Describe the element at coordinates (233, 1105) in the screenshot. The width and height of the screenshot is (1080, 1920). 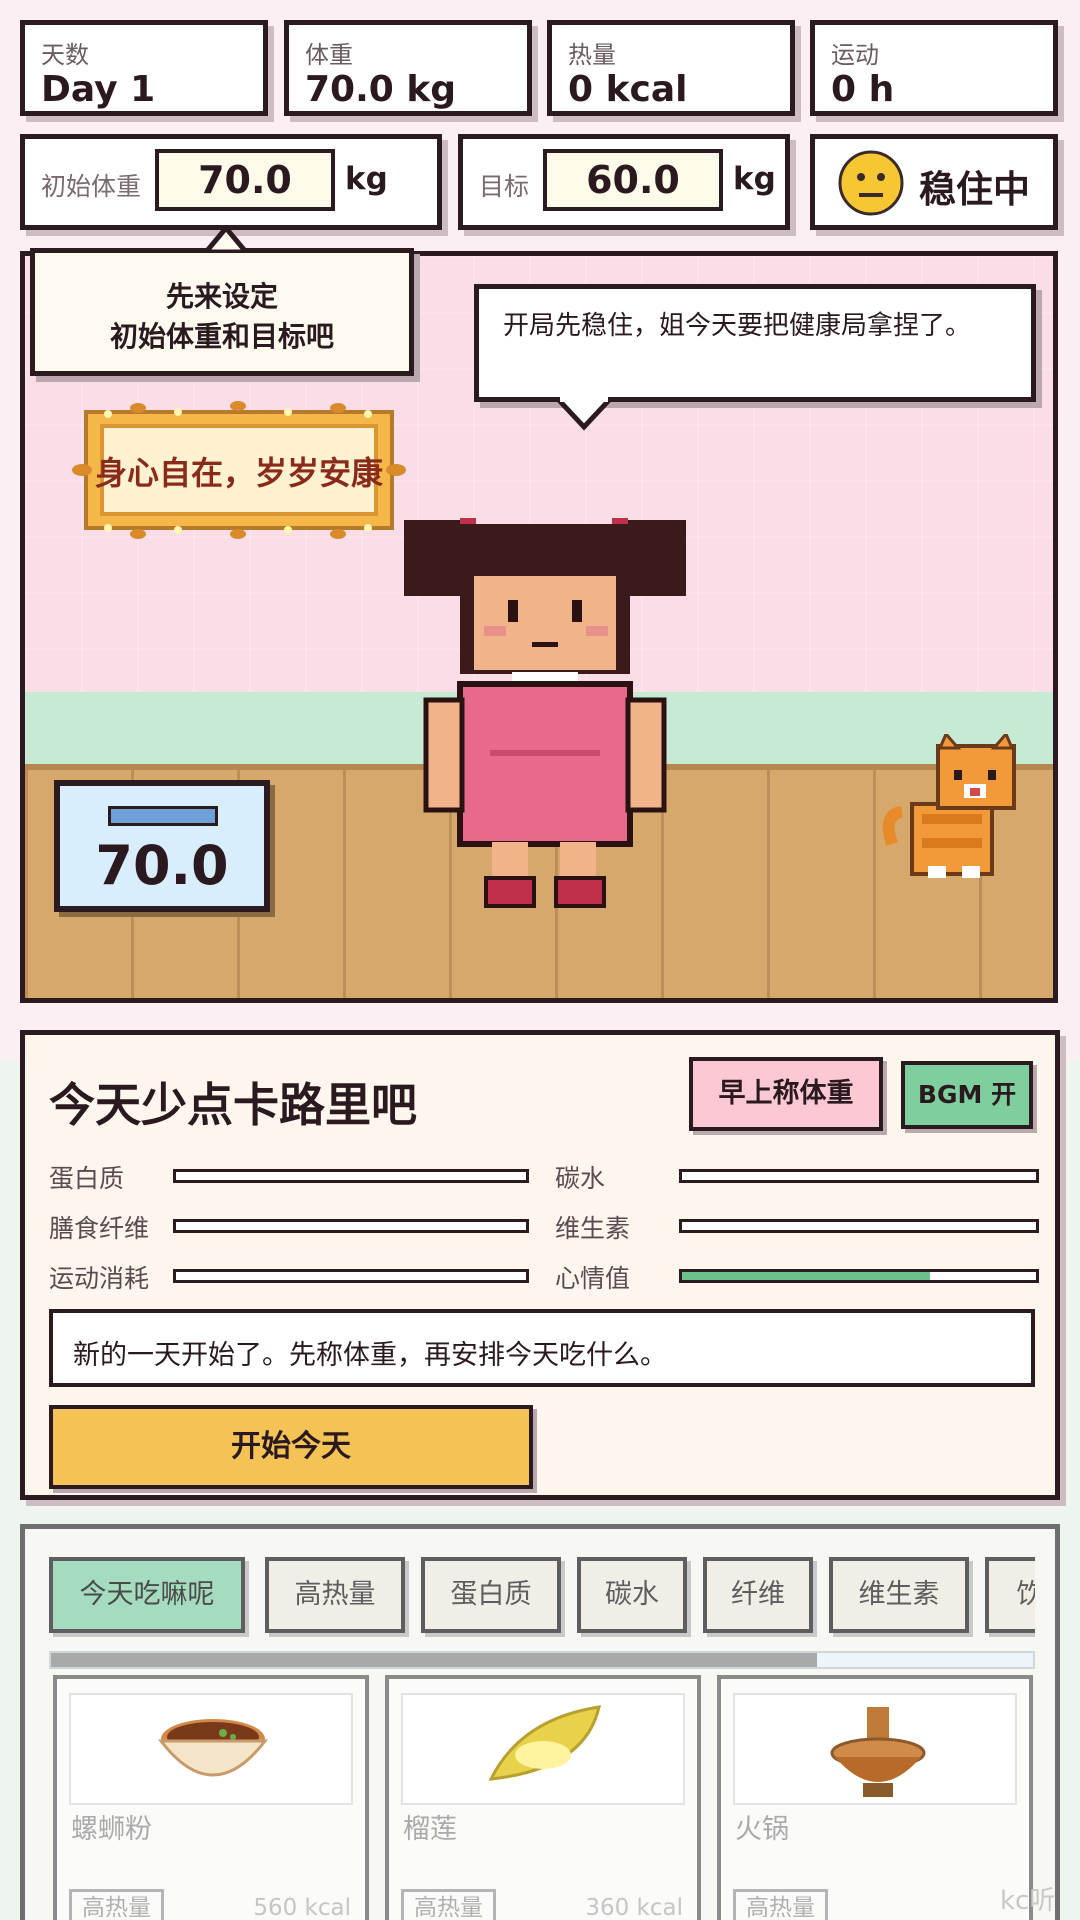
I see `panel-title: 今天少点卡路里吧` at that location.